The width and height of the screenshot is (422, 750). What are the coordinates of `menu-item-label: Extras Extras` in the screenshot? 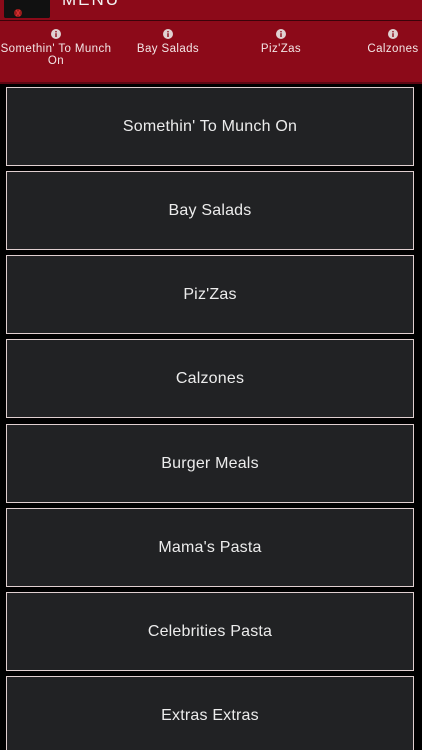 It's located at (210, 715).